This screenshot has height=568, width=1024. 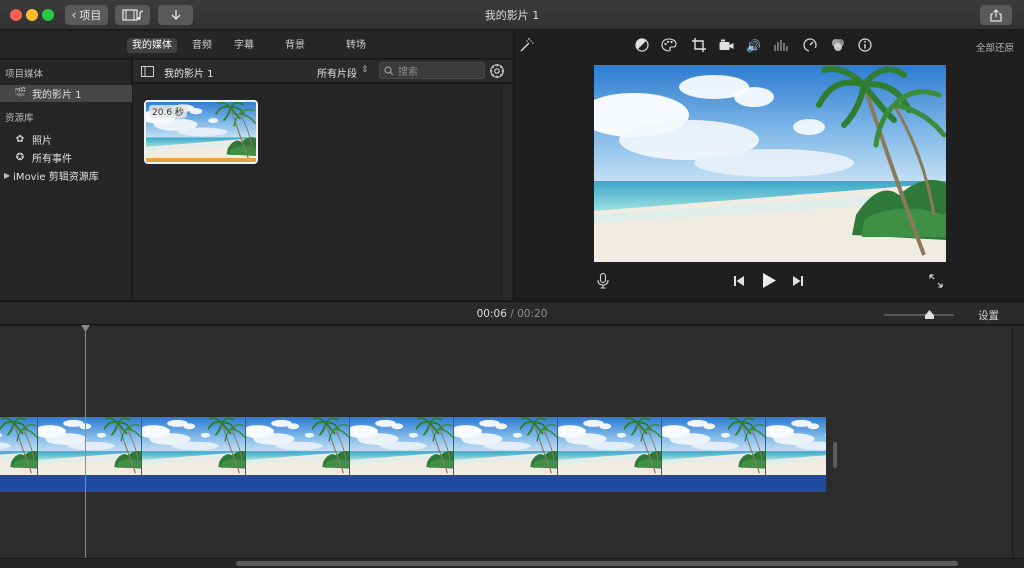 I want to click on clapperboard-icon: 🎬, so click(x=20, y=93).